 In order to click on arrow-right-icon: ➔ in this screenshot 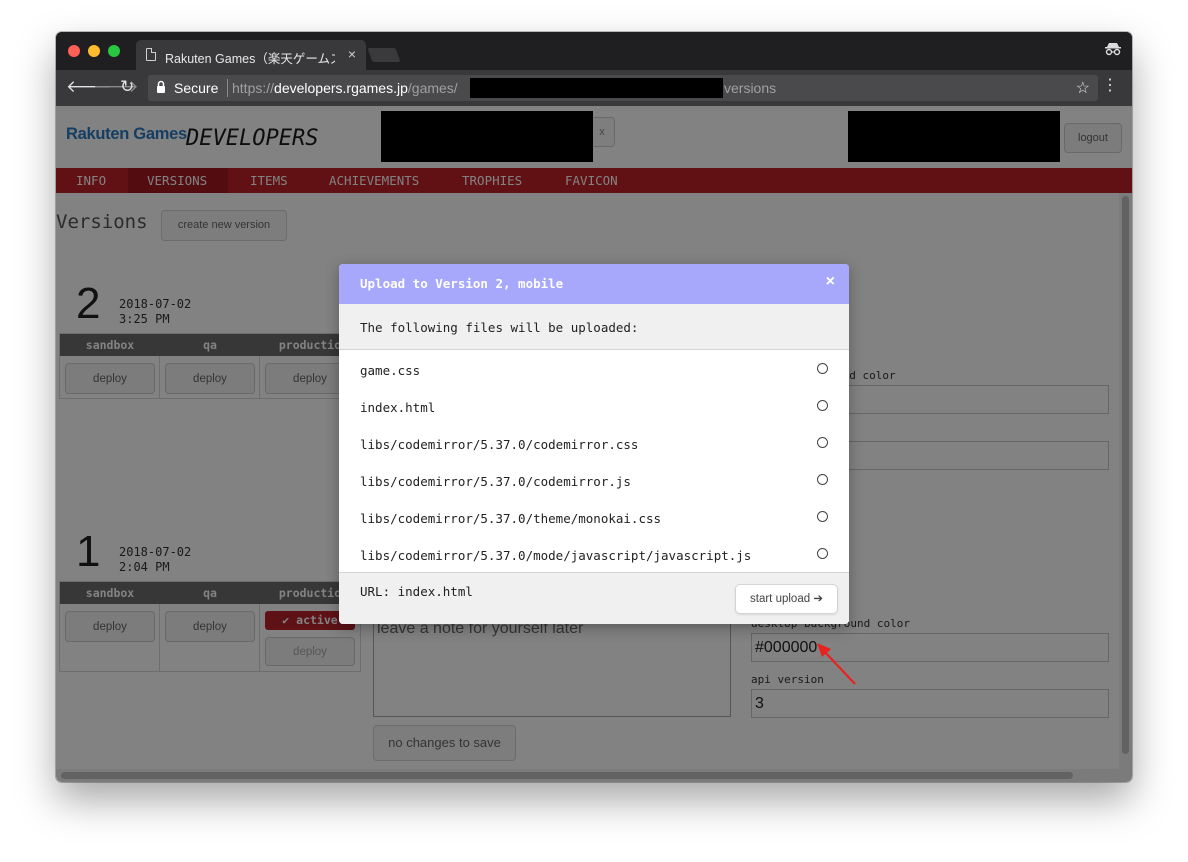, I will do `click(818, 599)`.